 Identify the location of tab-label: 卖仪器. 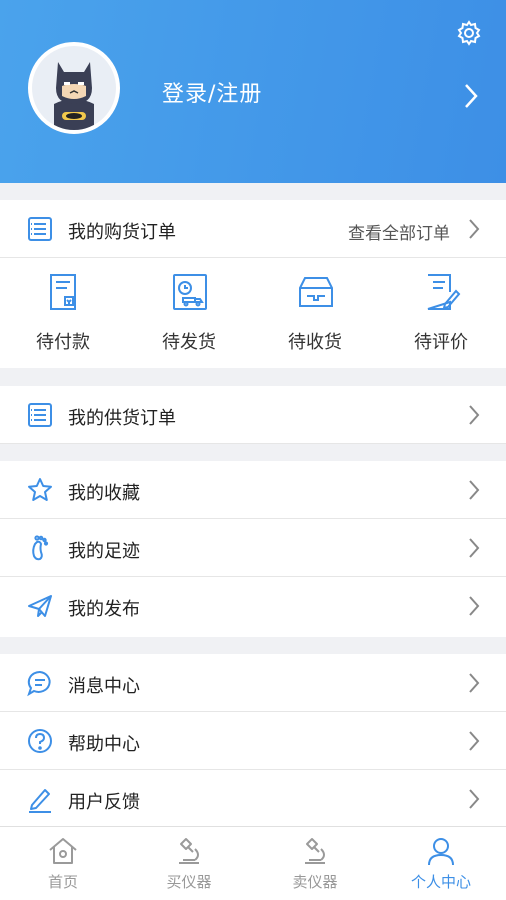
(315, 882).